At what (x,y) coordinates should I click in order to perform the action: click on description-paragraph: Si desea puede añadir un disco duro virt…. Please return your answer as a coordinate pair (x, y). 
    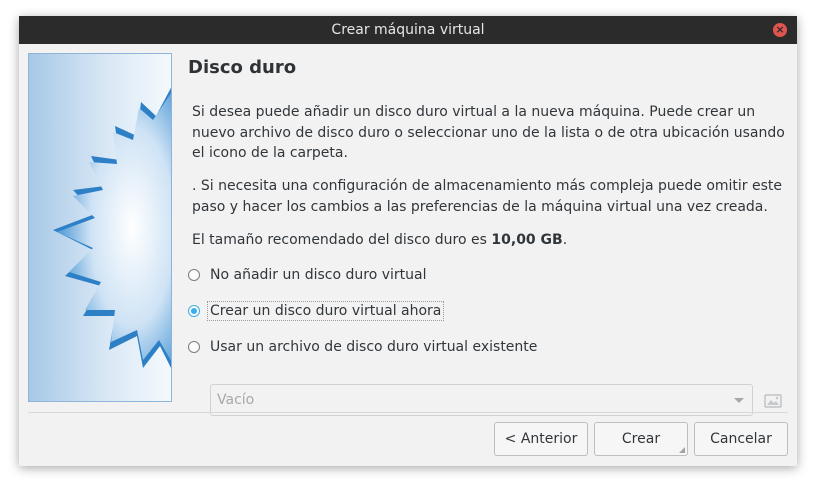
    Looking at the image, I should click on (488, 132).